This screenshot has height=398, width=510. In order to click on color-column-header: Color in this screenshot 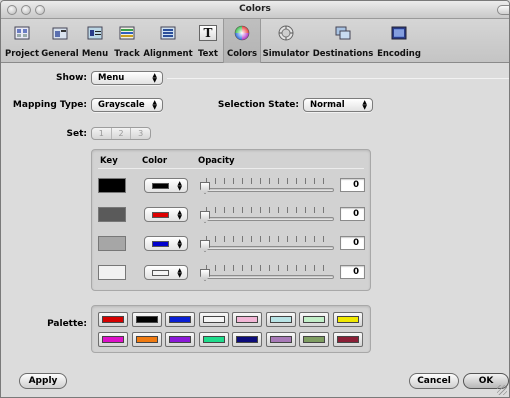, I will do `click(155, 161)`.